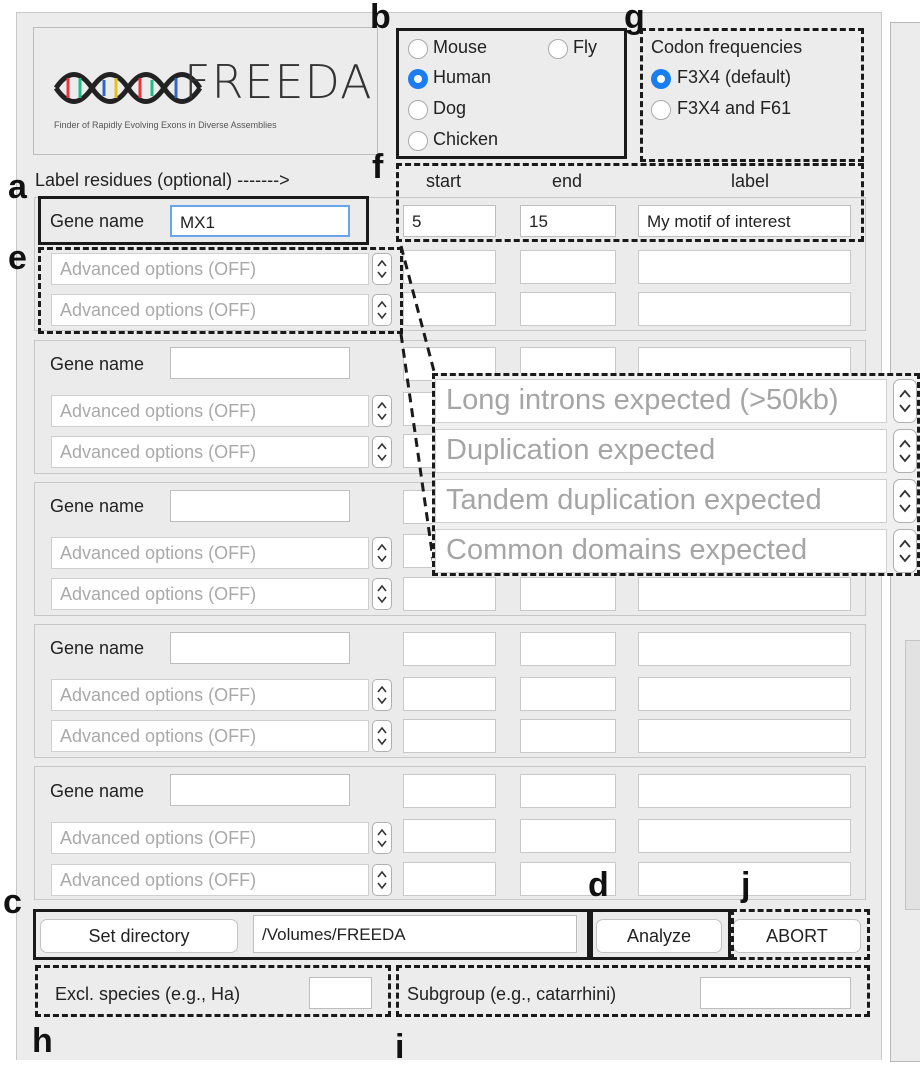 Image resolution: width=920 pixels, height=1066 pixels. What do you see at coordinates (511, 93) in the screenshot?
I see `annotation-box-b` at bounding box center [511, 93].